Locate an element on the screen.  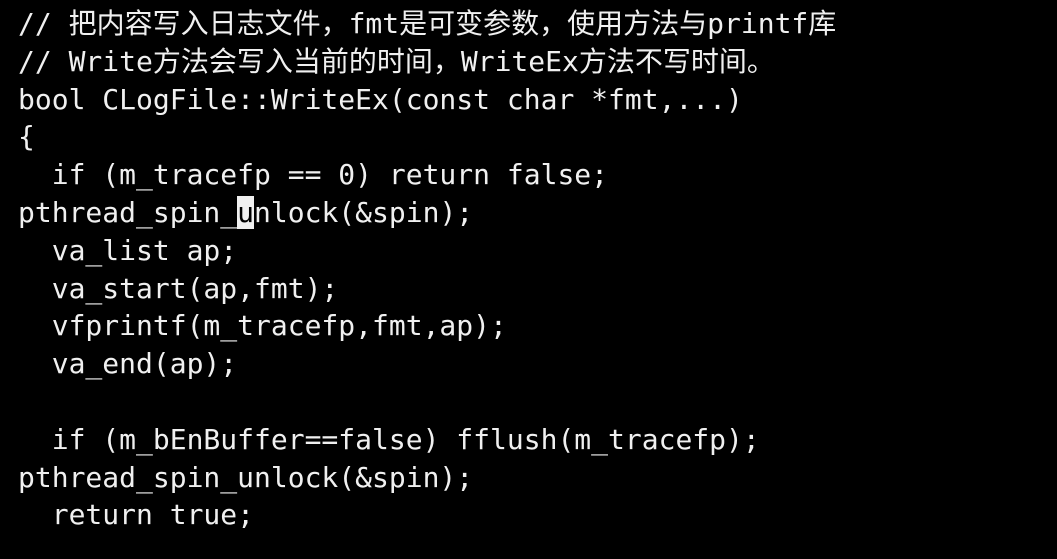
code-line-8: va_start(ap,fmt); is located at coordinates (178, 288).